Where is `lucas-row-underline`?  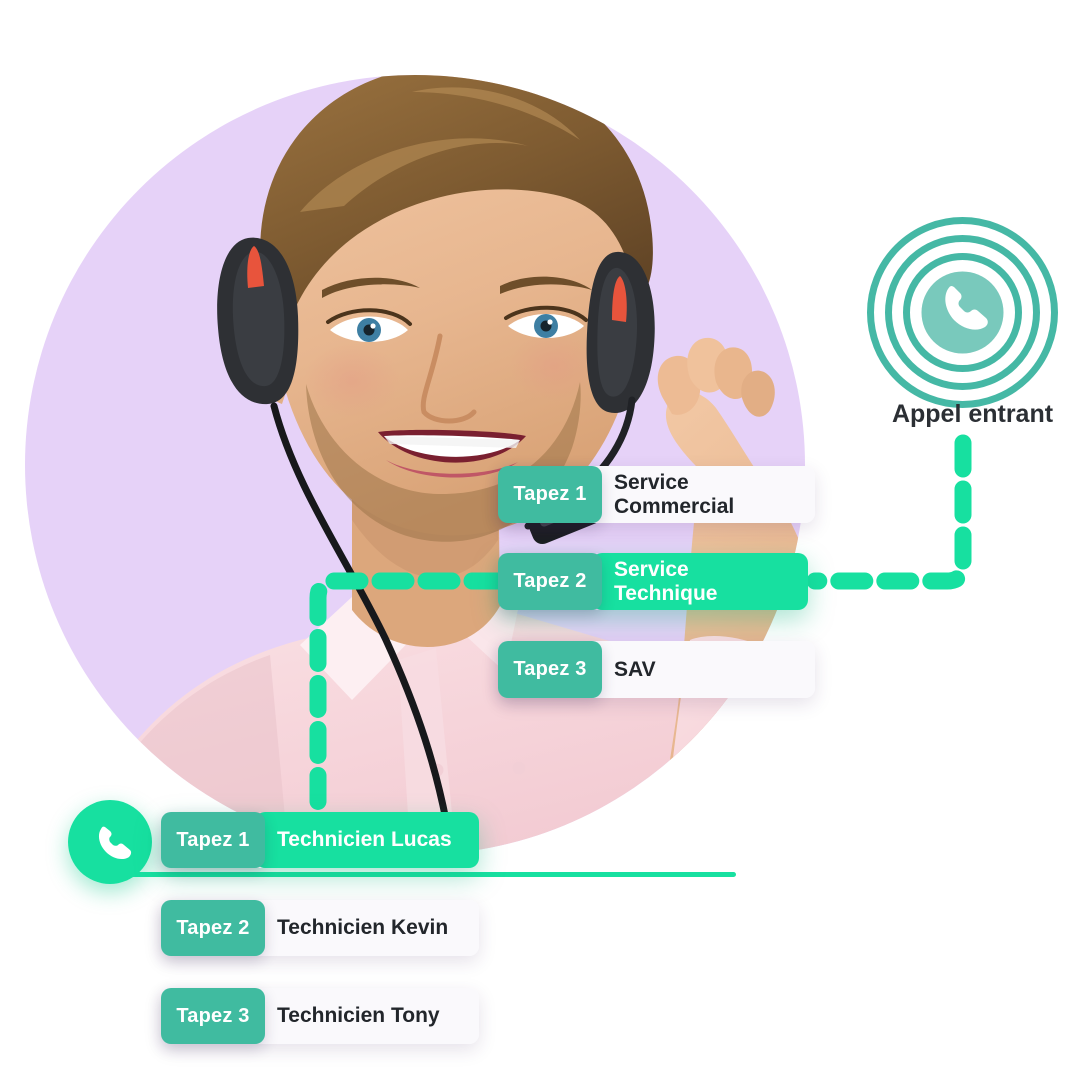
lucas-row-underline is located at coordinates (411, 874).